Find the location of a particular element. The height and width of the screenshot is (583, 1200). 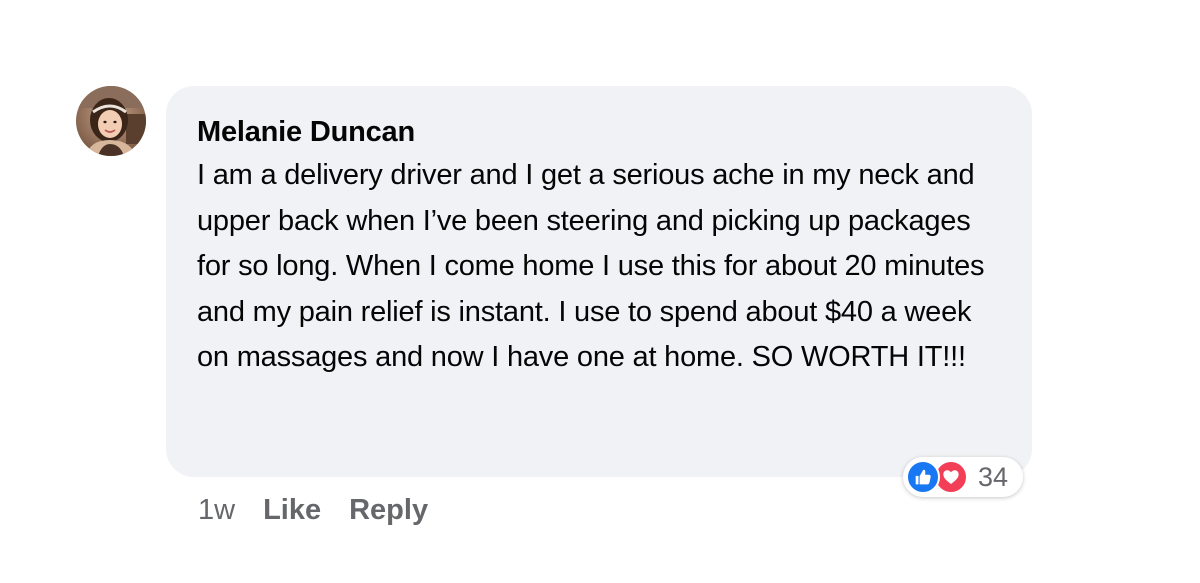

like-icon is located at coordinates (923, 477).